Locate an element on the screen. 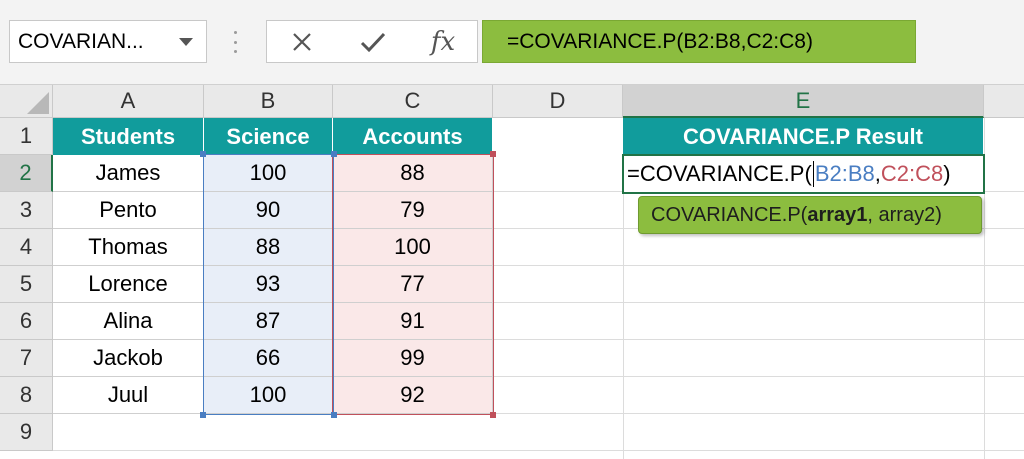 The image size is (1024, 459). accounts-cell: 79 is located at coordinates (413, 210).